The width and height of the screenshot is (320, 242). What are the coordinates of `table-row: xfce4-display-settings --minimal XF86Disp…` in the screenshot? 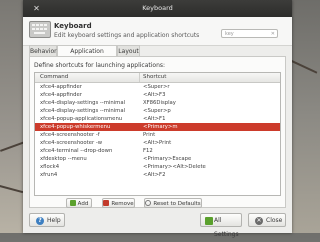 It's located at (157, 103).